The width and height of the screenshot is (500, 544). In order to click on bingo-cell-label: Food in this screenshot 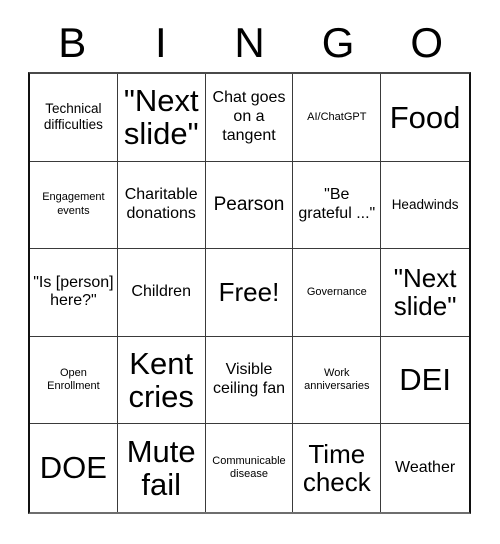, I will do `click(425, 117)`.